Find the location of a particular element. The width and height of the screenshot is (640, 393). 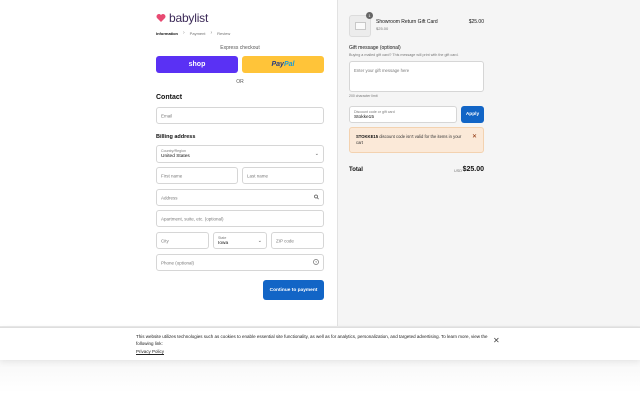

paypal-label-pay: Pay is located at coordinates (277, 64).